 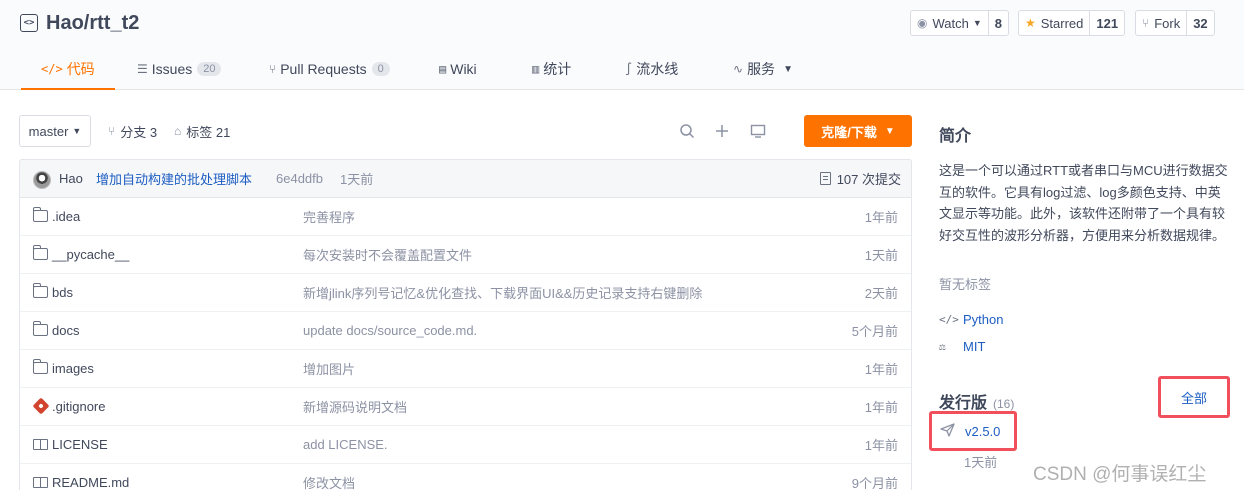 I want to click on file-commit-message: 新增jlink序列号记忆&优化查找、下载界面UI&&历史记录支持右键删除, so click(x=502, y=292).